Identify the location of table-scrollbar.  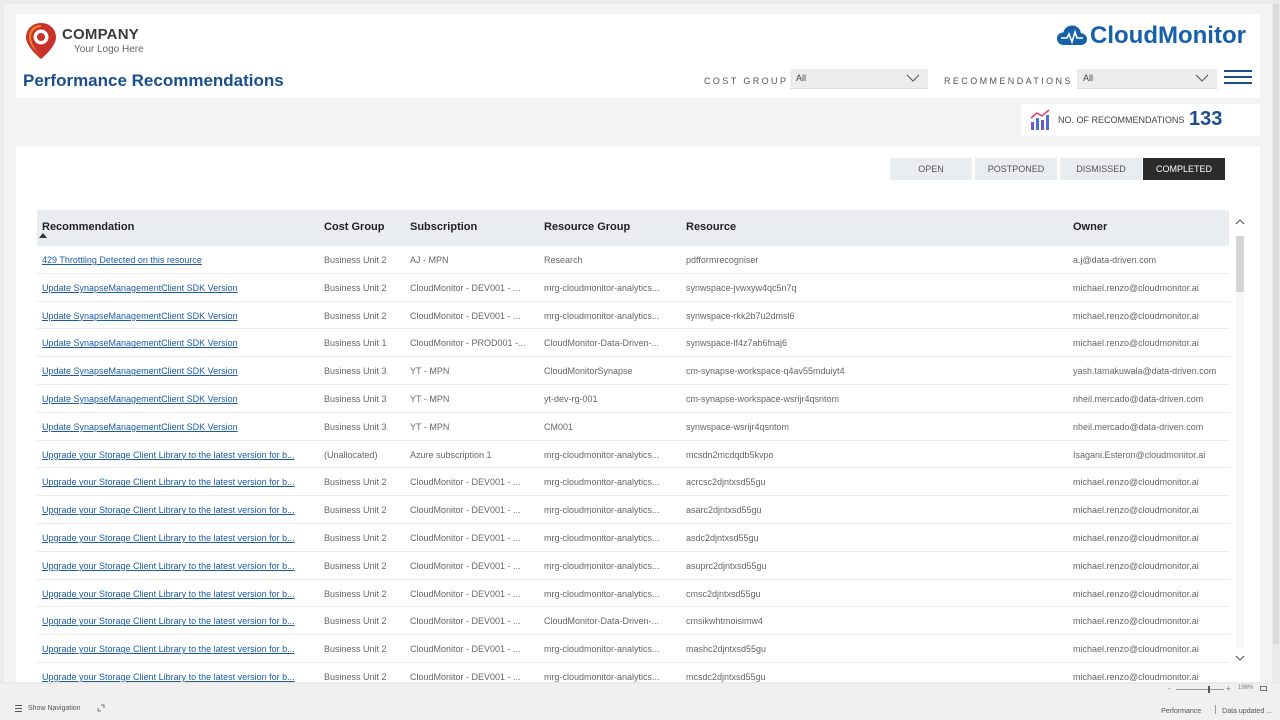
(1240, 440).